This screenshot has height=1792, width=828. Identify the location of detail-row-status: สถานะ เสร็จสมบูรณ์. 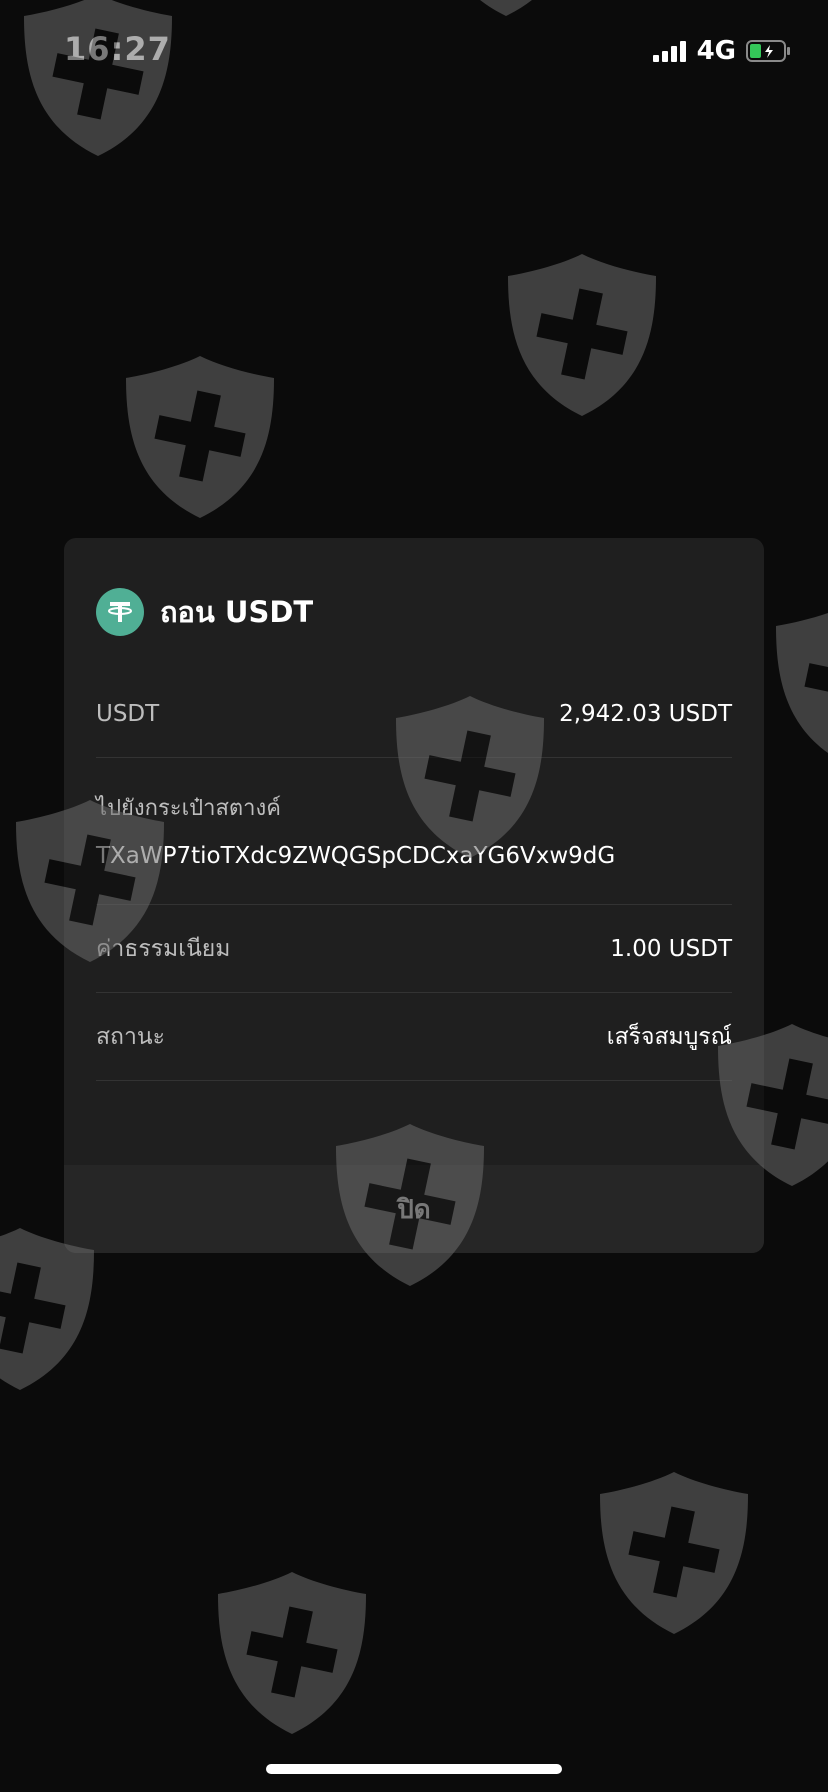
(414, 1037).